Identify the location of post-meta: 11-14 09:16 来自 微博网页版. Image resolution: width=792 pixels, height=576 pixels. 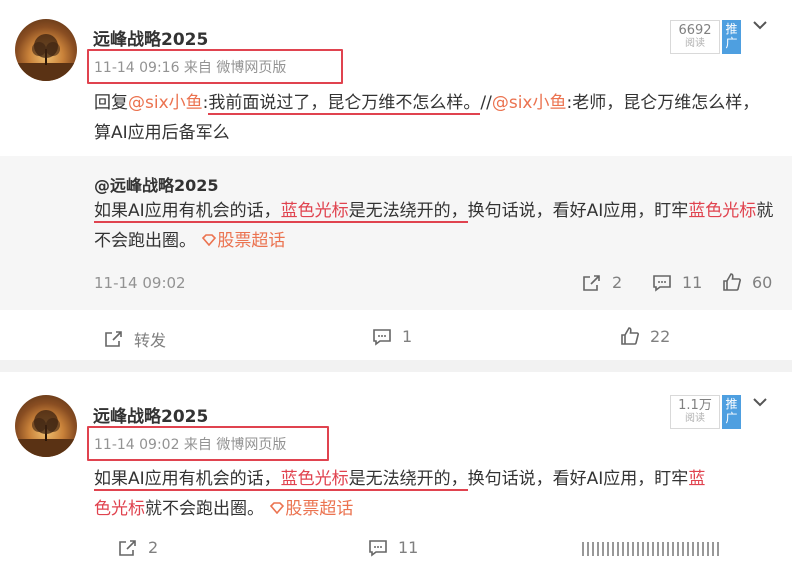
(190, 68).